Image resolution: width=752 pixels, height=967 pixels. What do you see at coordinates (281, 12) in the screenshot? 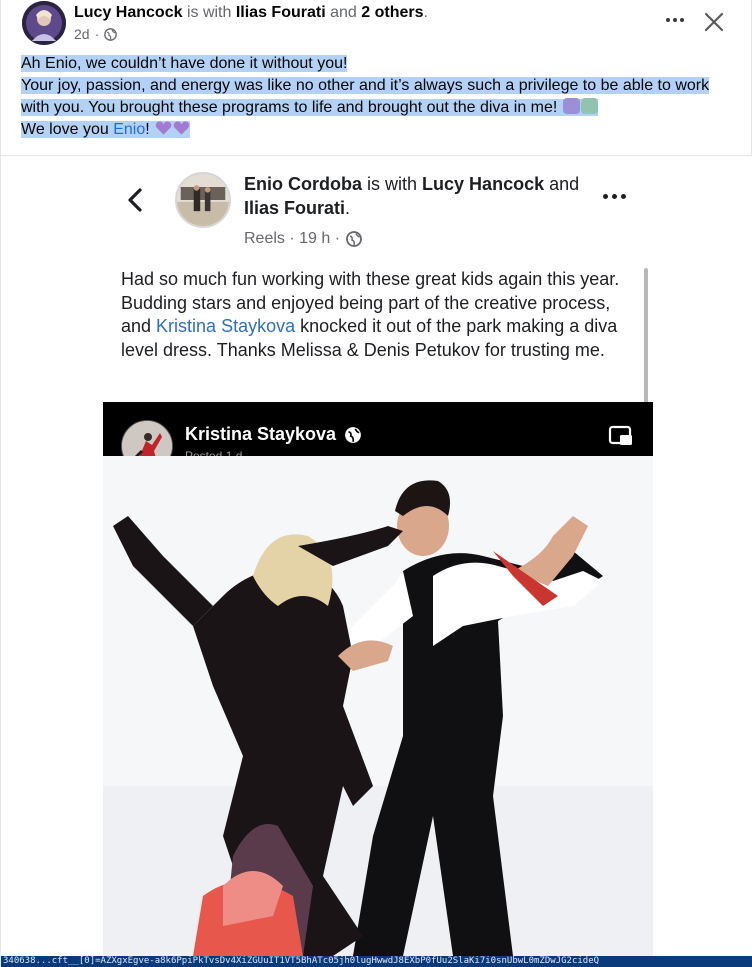
I see `tagged-user: Ilias Fourati` at bounding box center [281, 12].